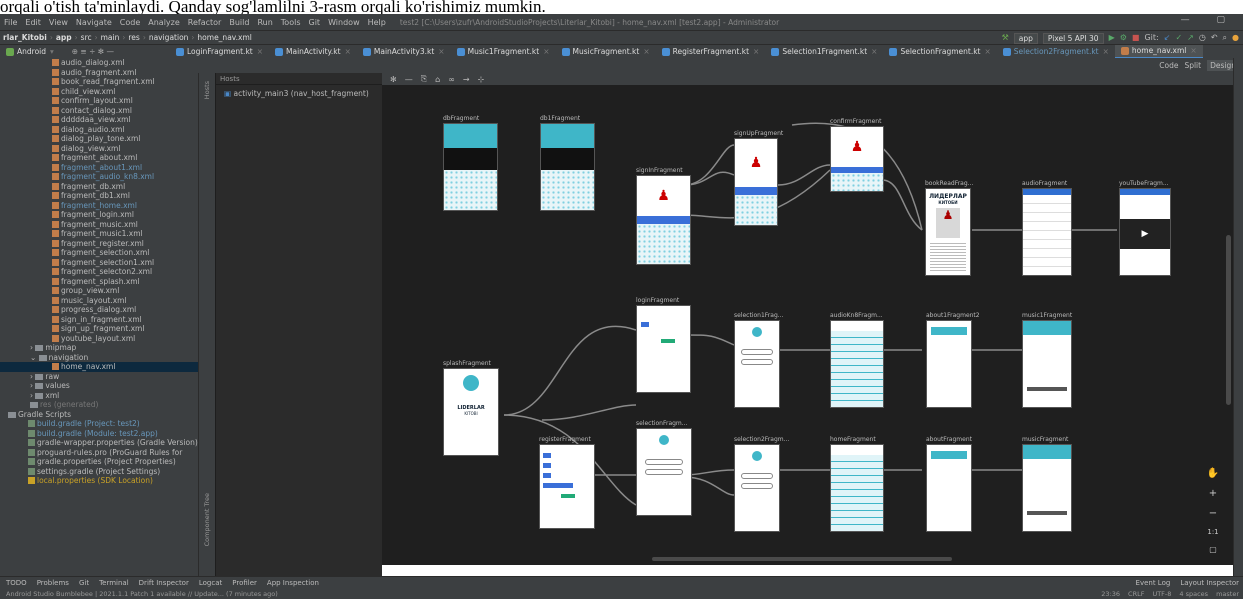 The width and height of the screenshot is (1243, 599). I want to click on file-encoding: UTF-8, so click(1161, 594).